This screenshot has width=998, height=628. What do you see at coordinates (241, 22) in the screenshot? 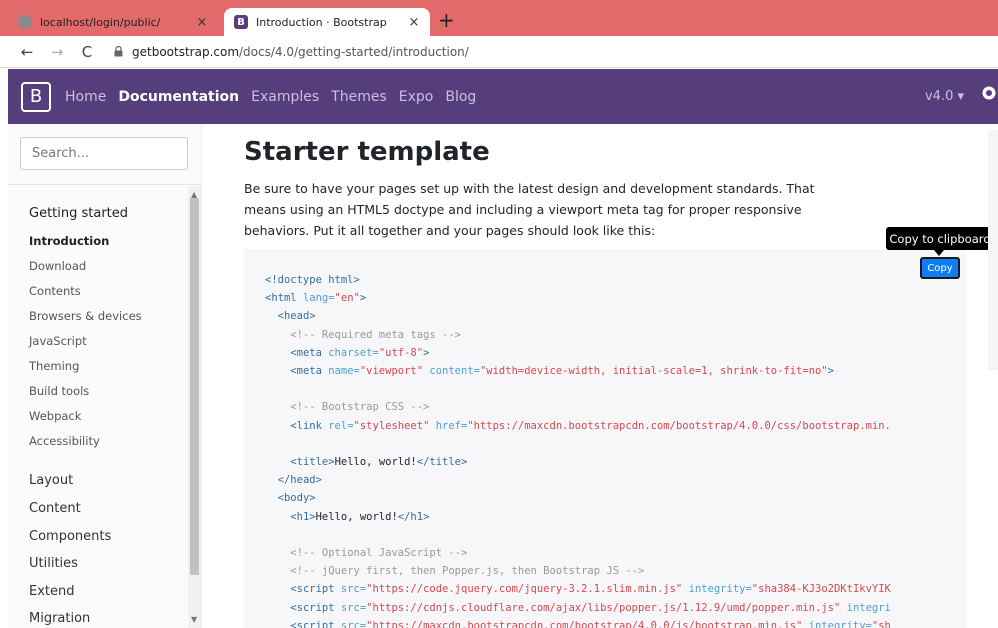
I see `bootstrap-icon: B` at bounding box center [241, 22].